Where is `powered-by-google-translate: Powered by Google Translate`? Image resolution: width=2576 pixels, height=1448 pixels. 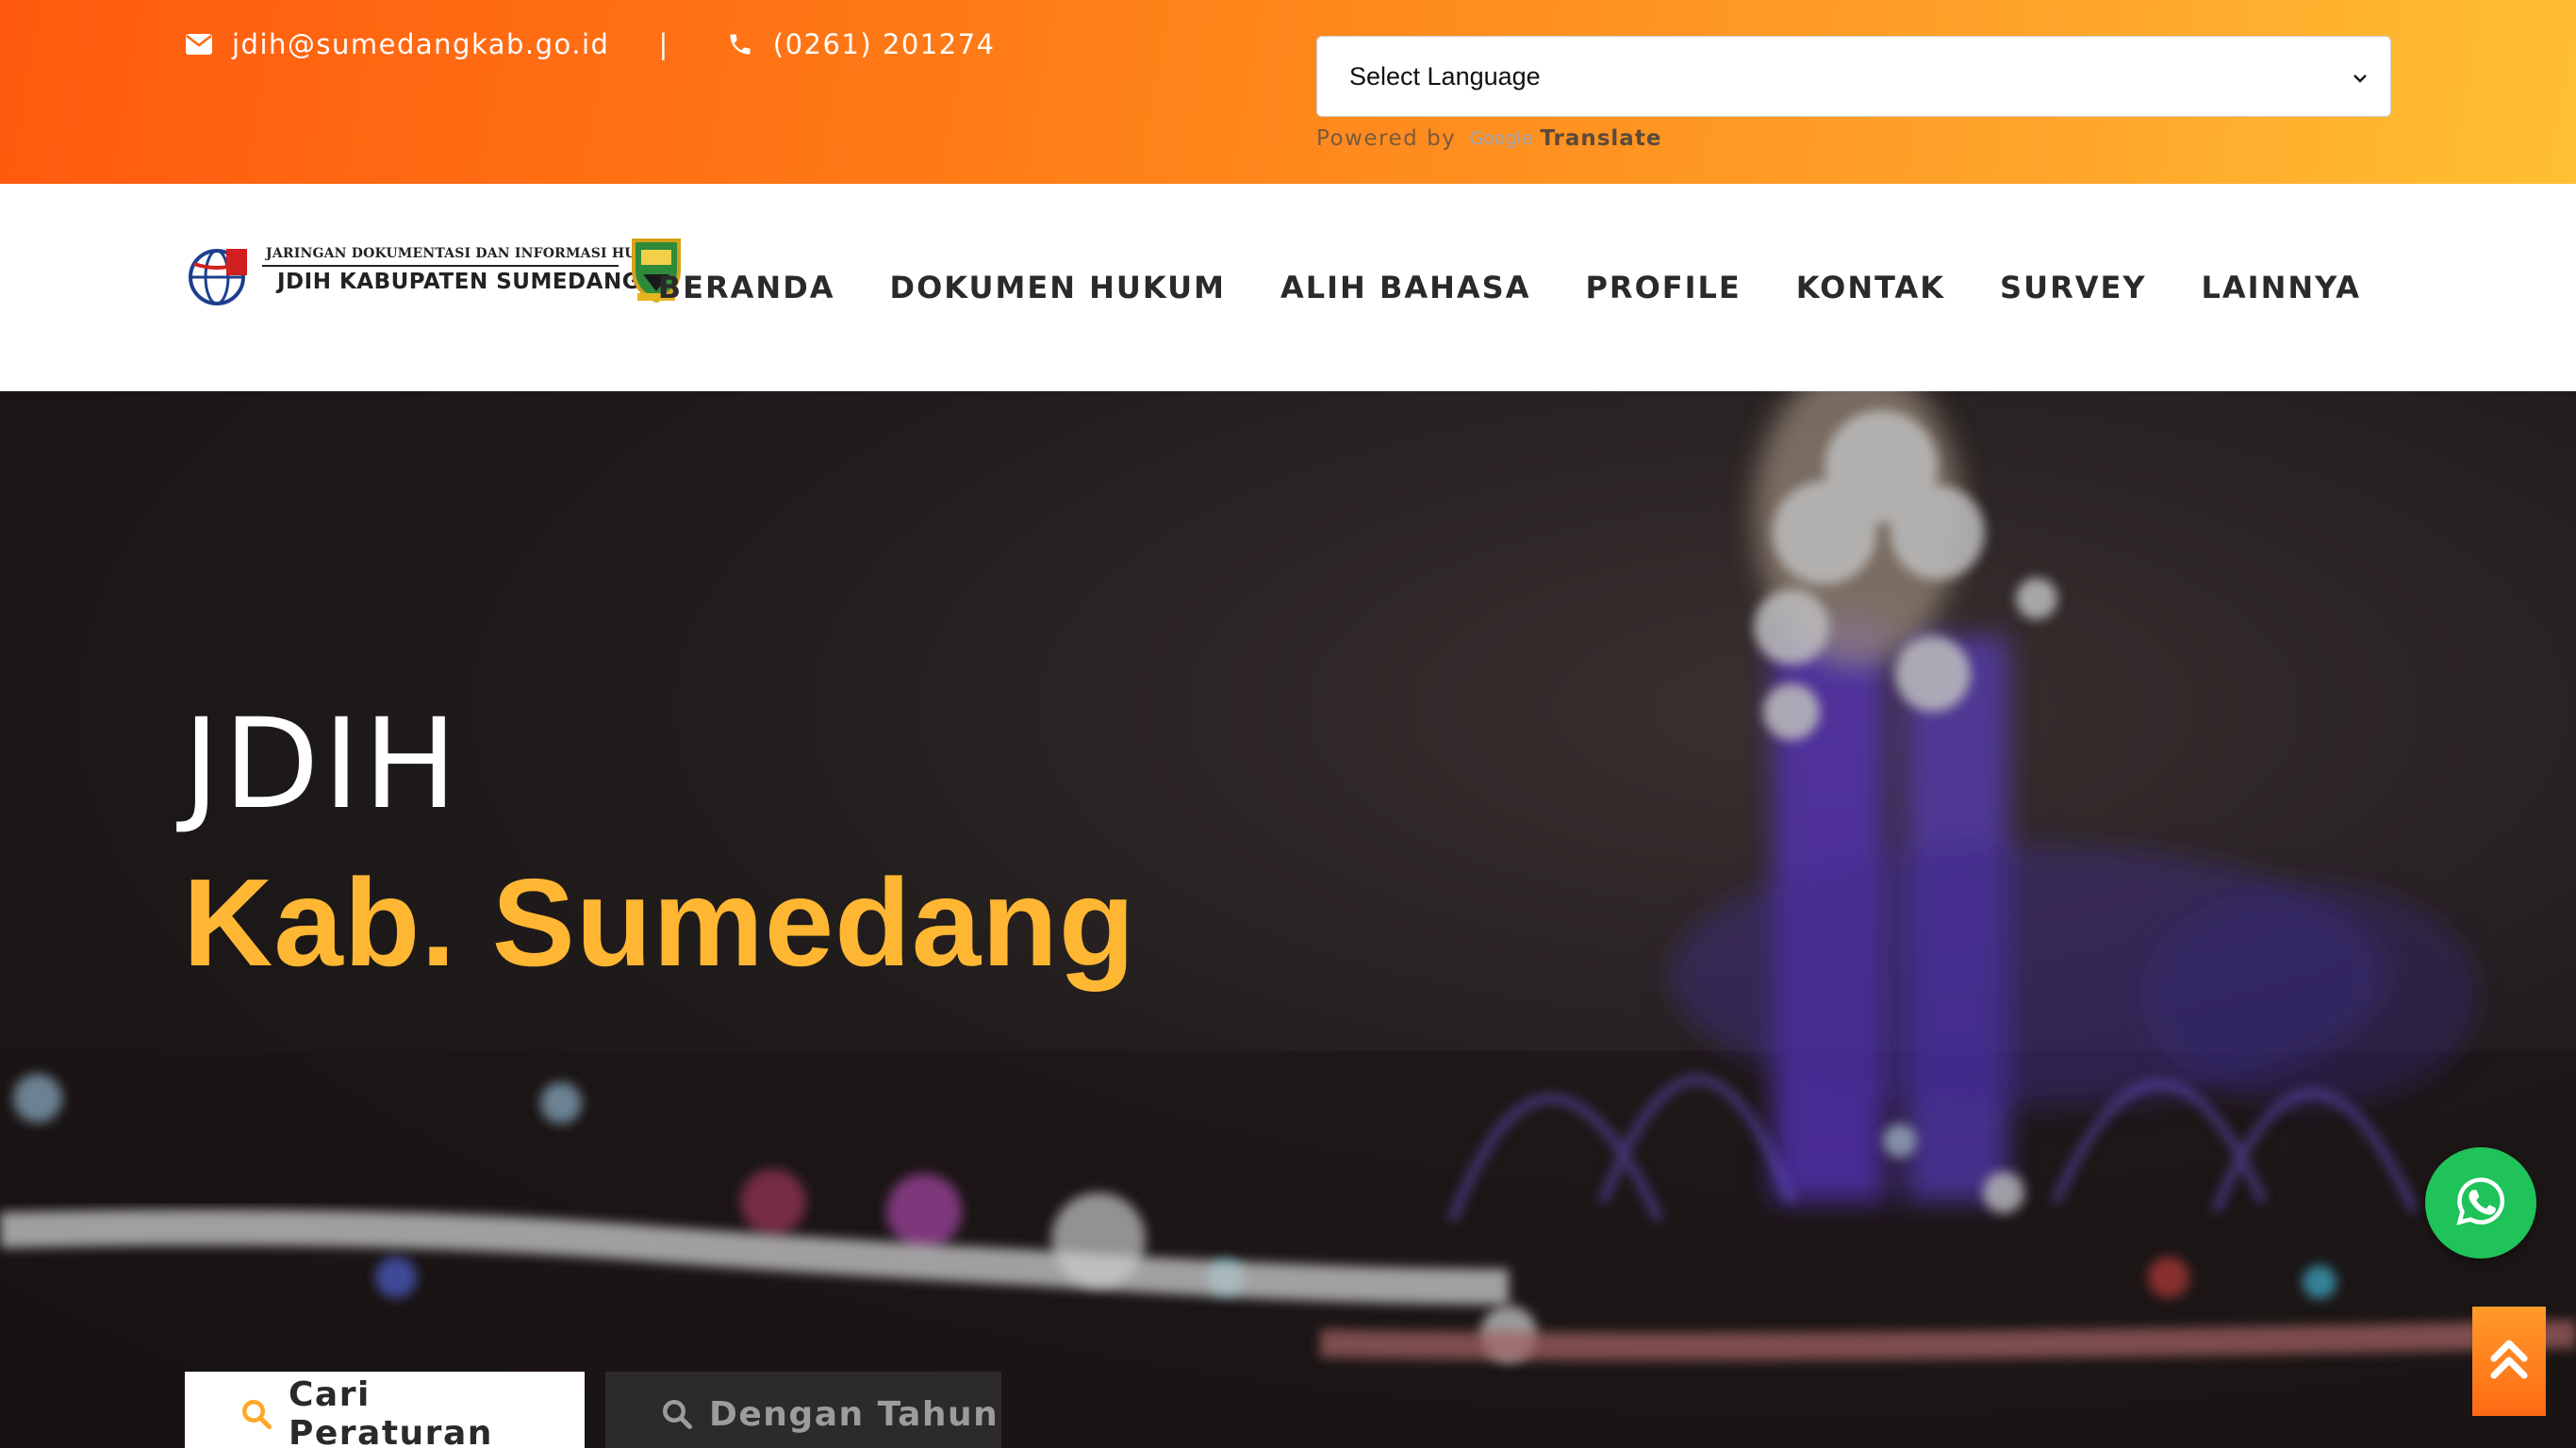
powered-by-google-translate: Powered by Google Translate is located at coordinates (1488, 138).